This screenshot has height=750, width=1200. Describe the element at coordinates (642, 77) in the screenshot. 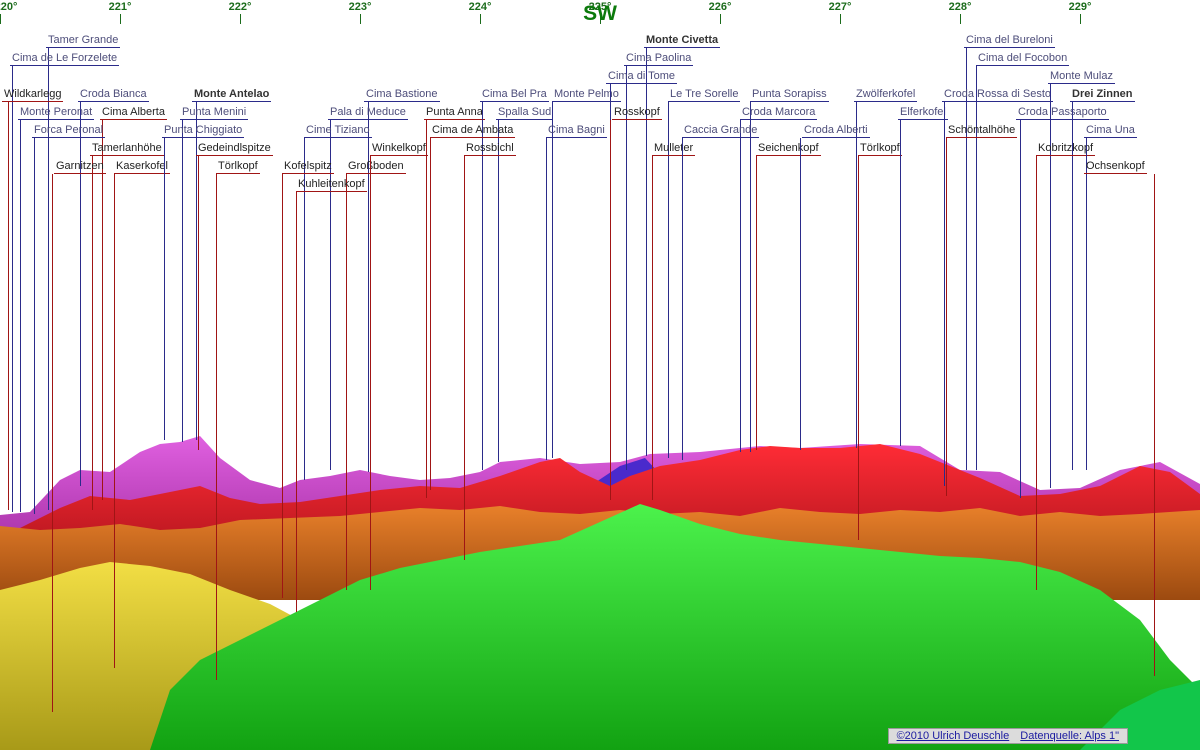

I see `peak-label: Cima di Tome` at that location.